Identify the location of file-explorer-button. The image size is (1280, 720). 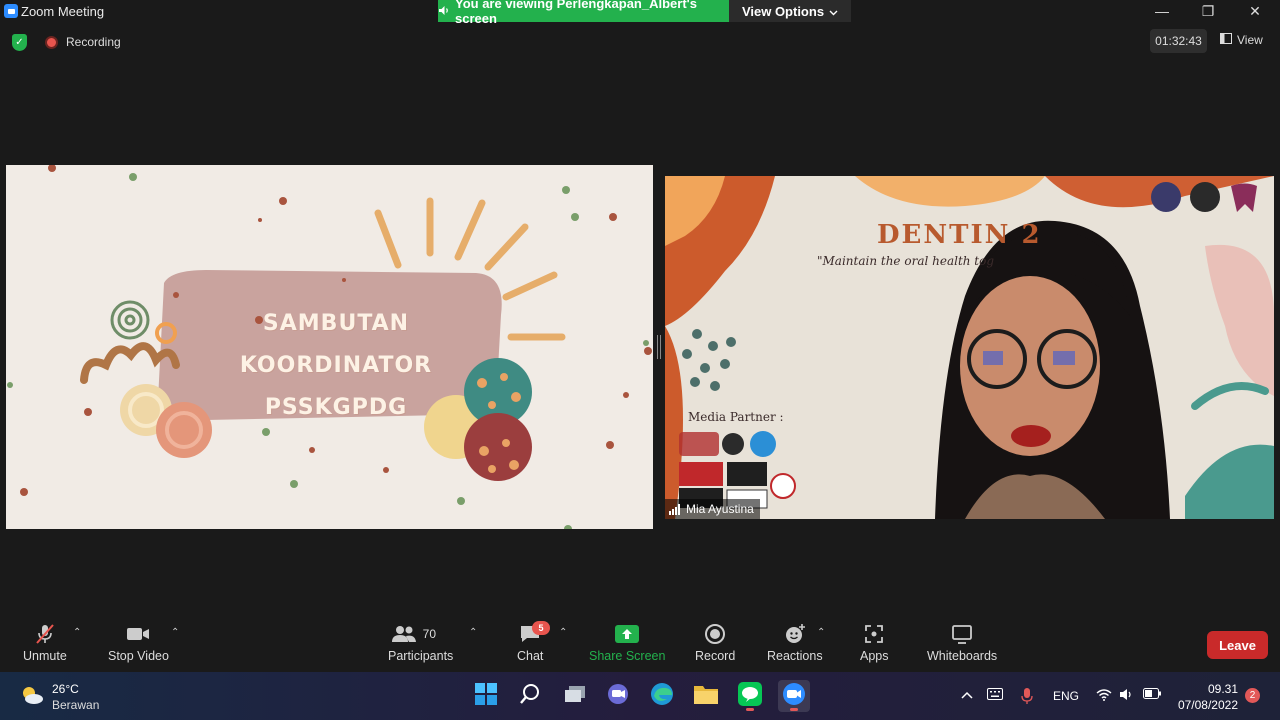
(706, 696).